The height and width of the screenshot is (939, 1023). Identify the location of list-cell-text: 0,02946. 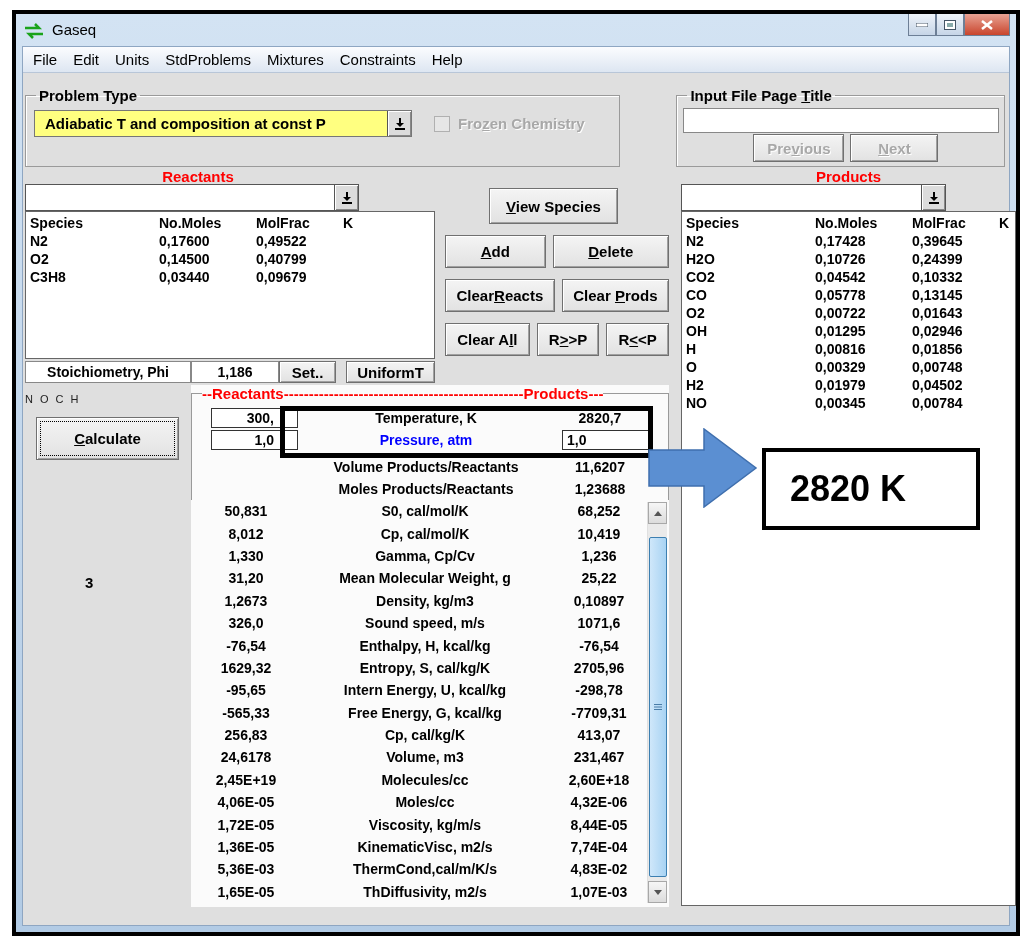
(938, 331).